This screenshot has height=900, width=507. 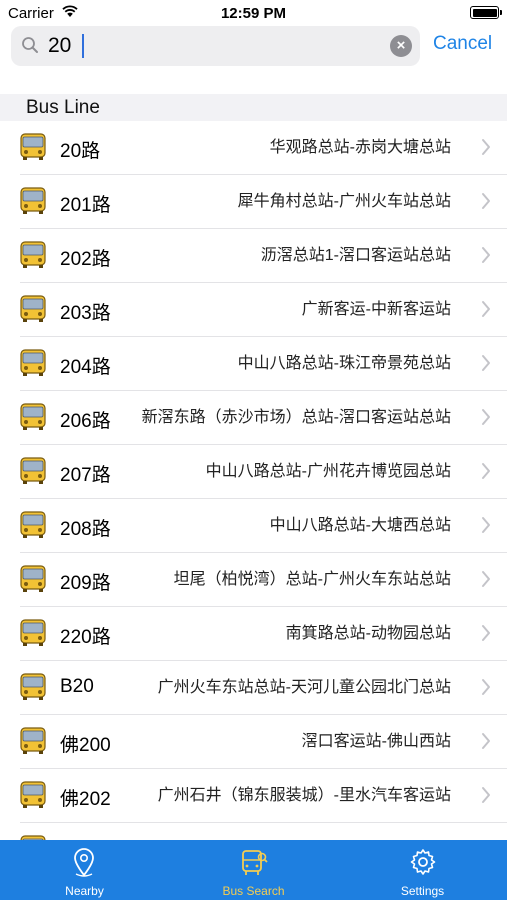 I want to click on bus-line-row: 207路 中山八路总站-广州花卉博览园总站, so click(x=263, y=472).